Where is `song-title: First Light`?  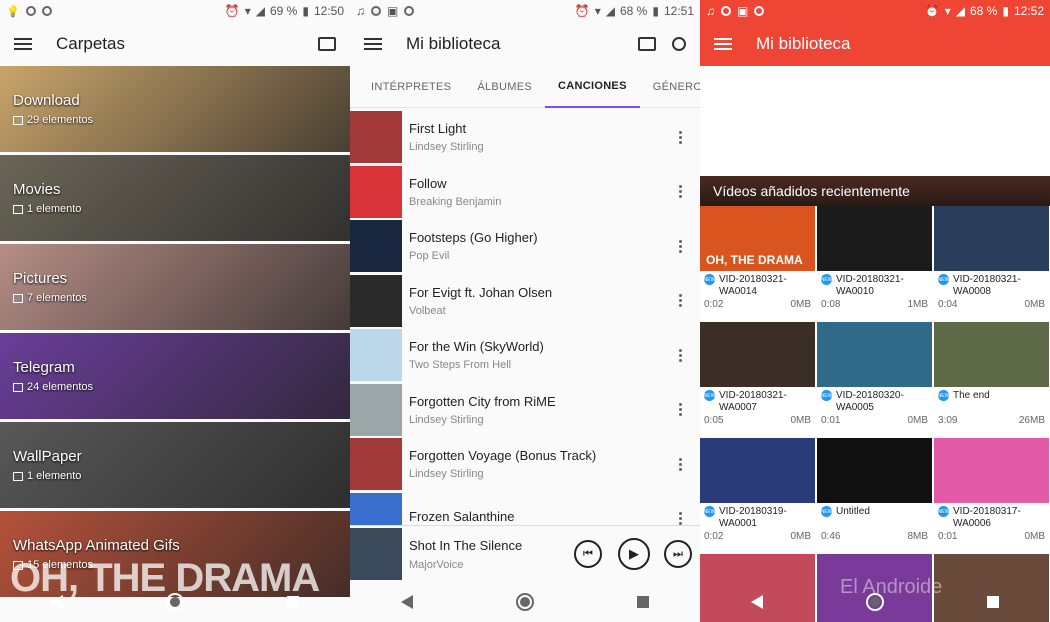 song-title: First Light is located at coordinates (438, 129).